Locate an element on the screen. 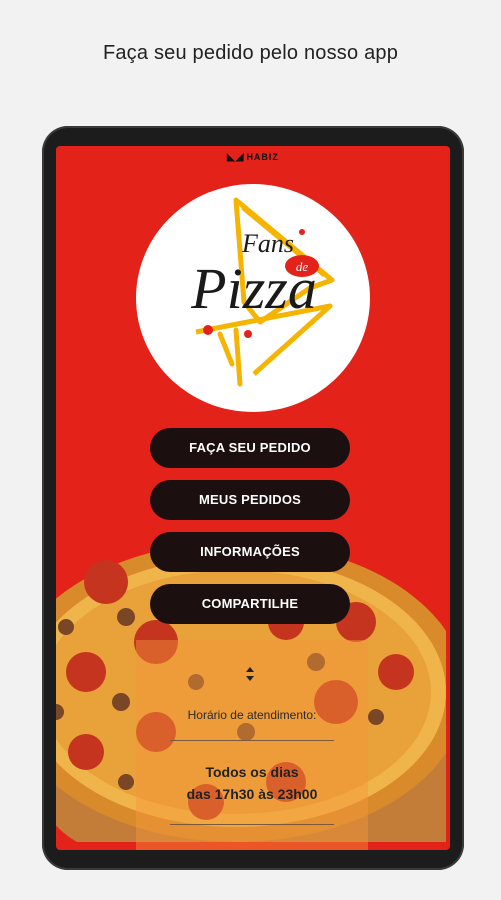 This screenshot has width=501, height=900. pizza-slice-logo-icon: de Fans Pizza is located at coordinates (262, 292).